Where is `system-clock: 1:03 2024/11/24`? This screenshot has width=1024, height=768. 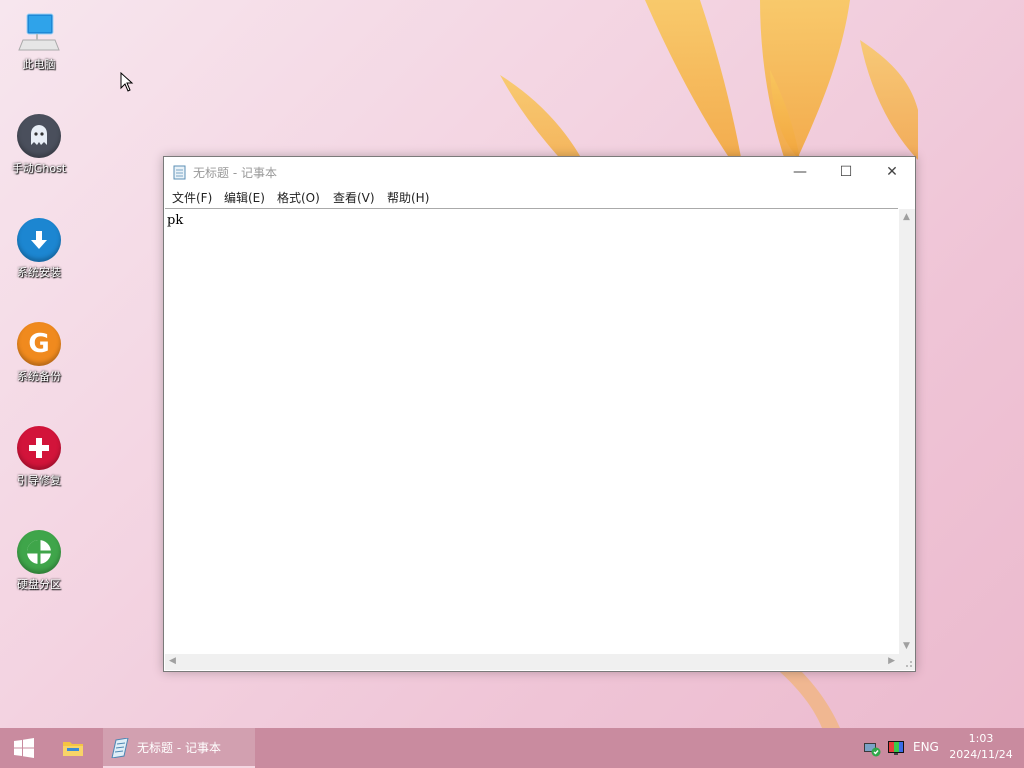
system-clock: 1:03 2024/11/24 is located at coordinates (981, 747).